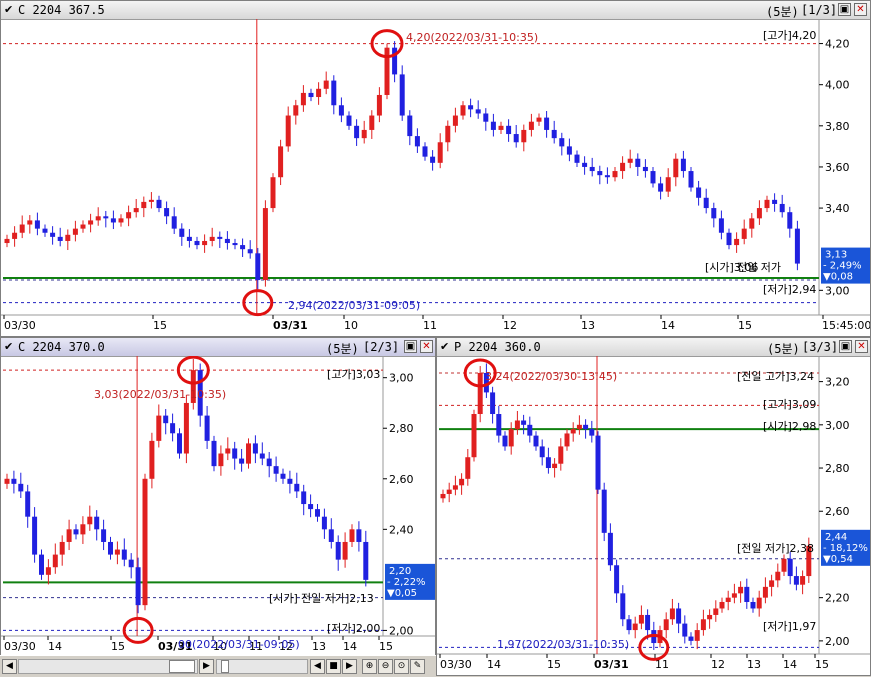  What do you see at coordinates (319, 646) in the screenshot?
I see `x-tick-label: 13` at bounding box center [319, 646].